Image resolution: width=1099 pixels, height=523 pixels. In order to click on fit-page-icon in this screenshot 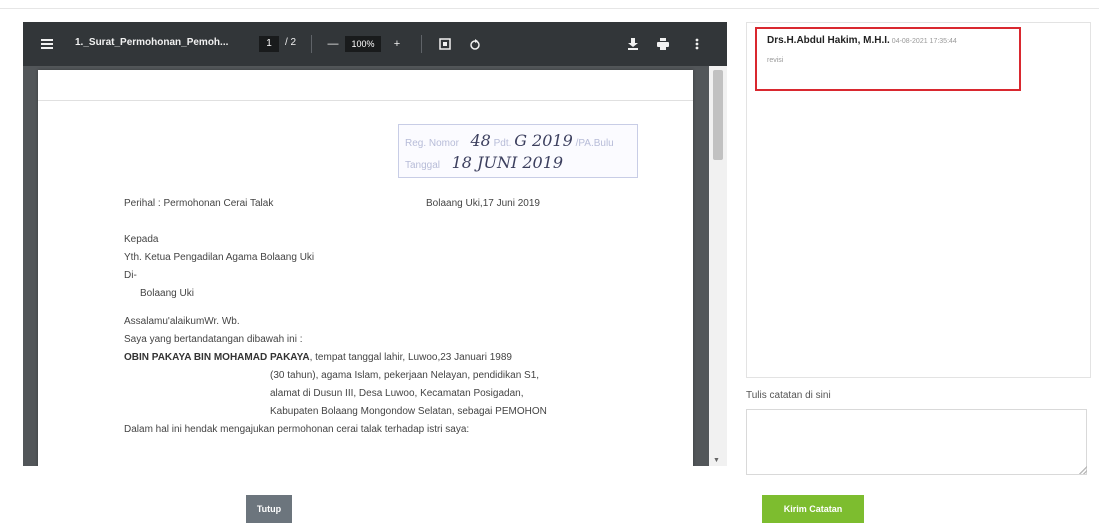, I will do `click(445, 44)`.